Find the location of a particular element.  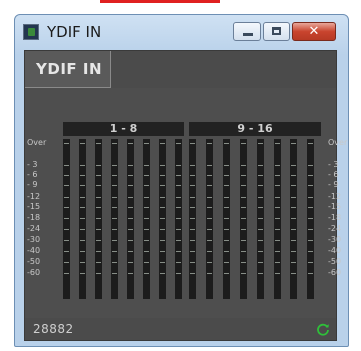

app-icon is located at coordinates (31, 32).